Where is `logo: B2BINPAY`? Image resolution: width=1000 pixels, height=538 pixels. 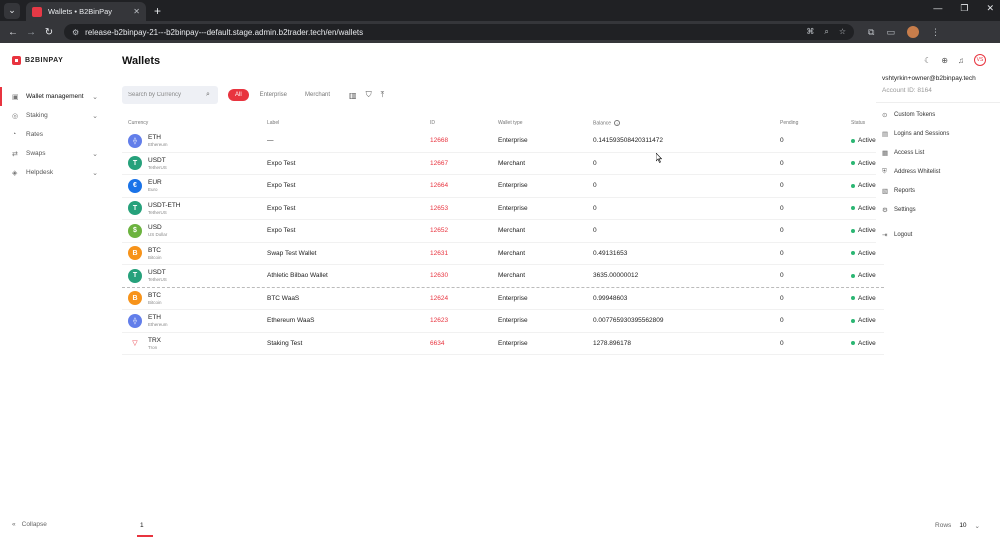
logo: B2BINPAY is located at coordinates (37, 60).